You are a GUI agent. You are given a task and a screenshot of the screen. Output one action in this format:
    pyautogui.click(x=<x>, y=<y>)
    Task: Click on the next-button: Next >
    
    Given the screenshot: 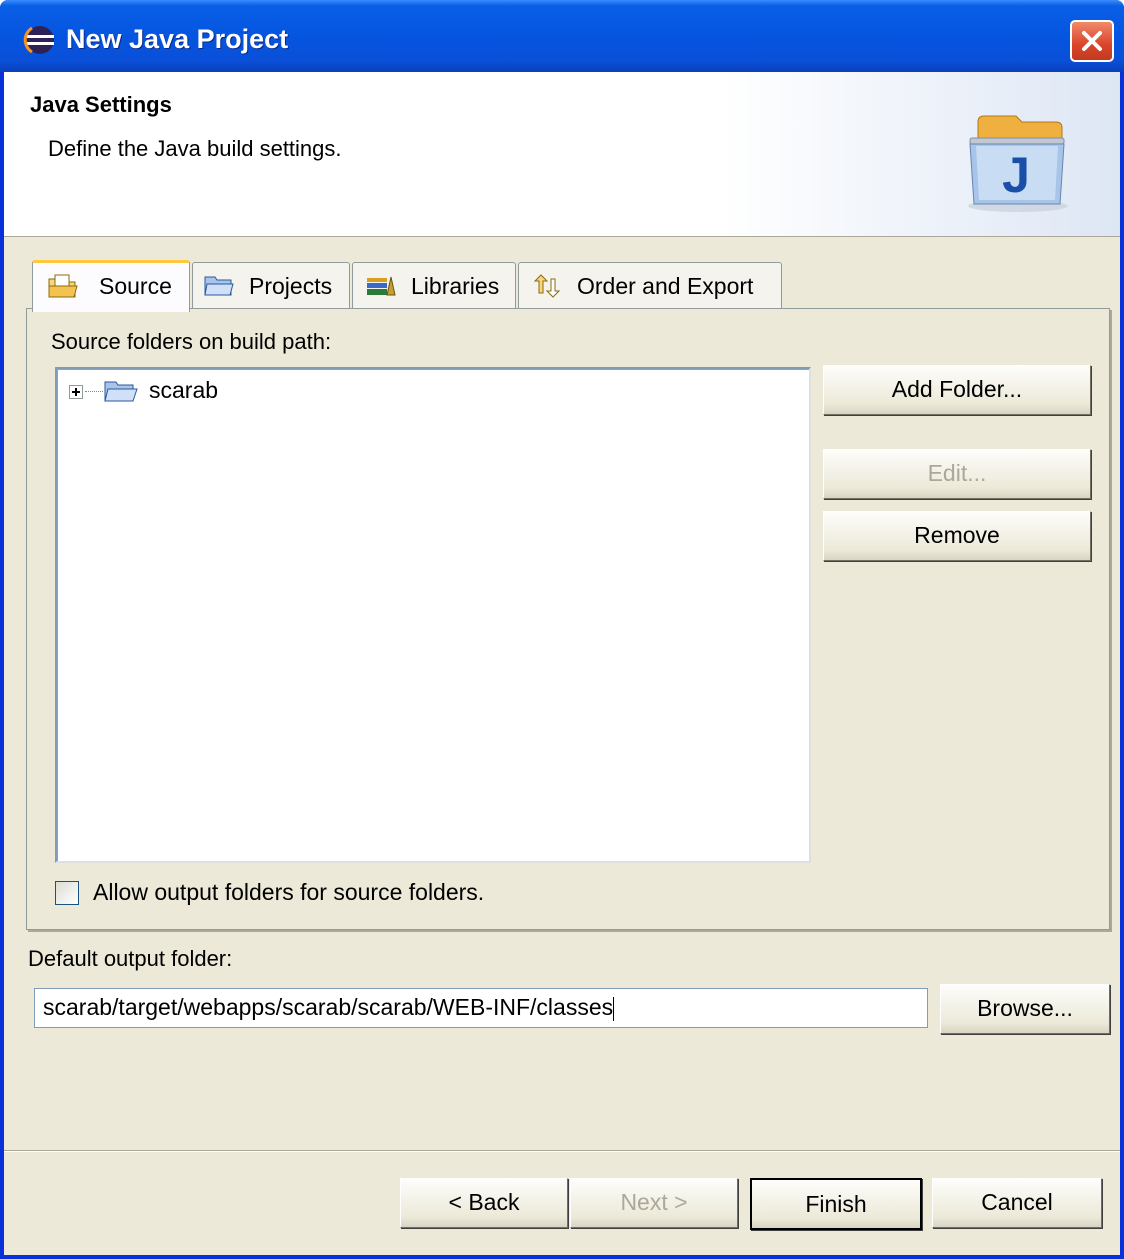 What is the action you would take?
    pyautogui.click(x=654, y=1203)
    